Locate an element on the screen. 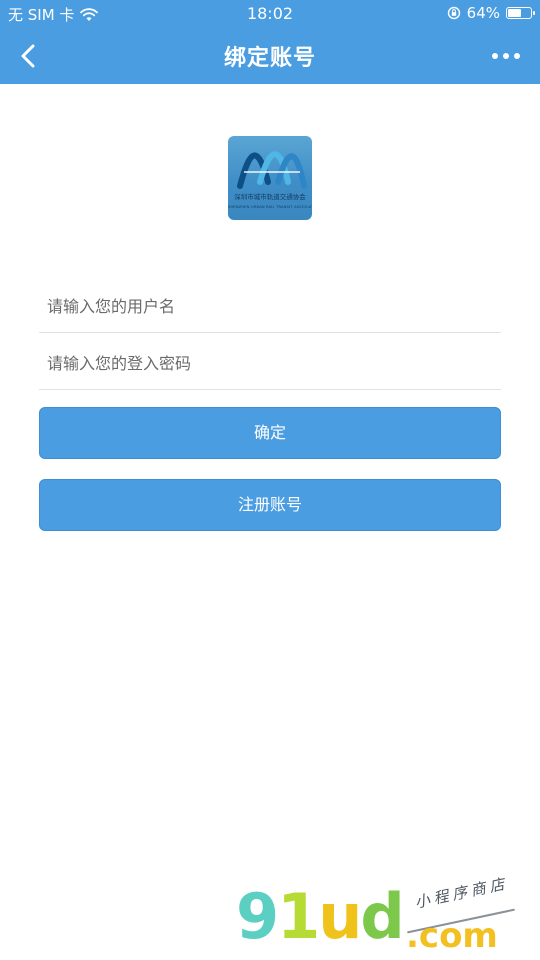  username-field is located at coordinates (270, 306).